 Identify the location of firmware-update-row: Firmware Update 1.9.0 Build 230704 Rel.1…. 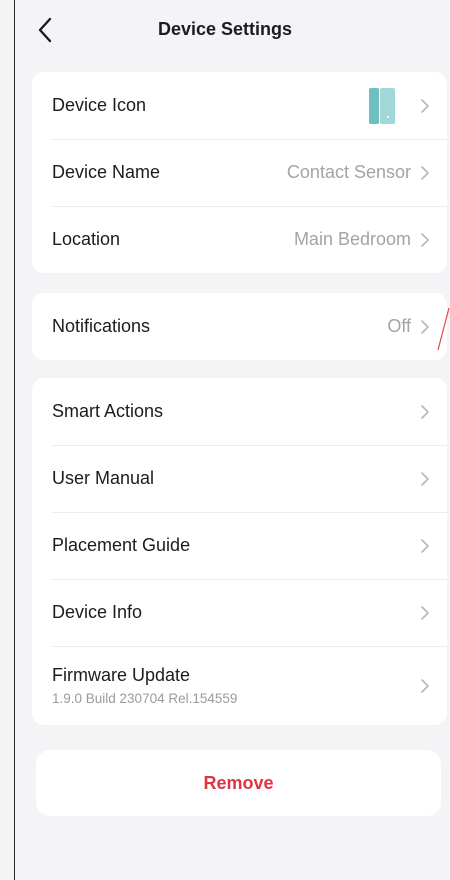
(239, 685).